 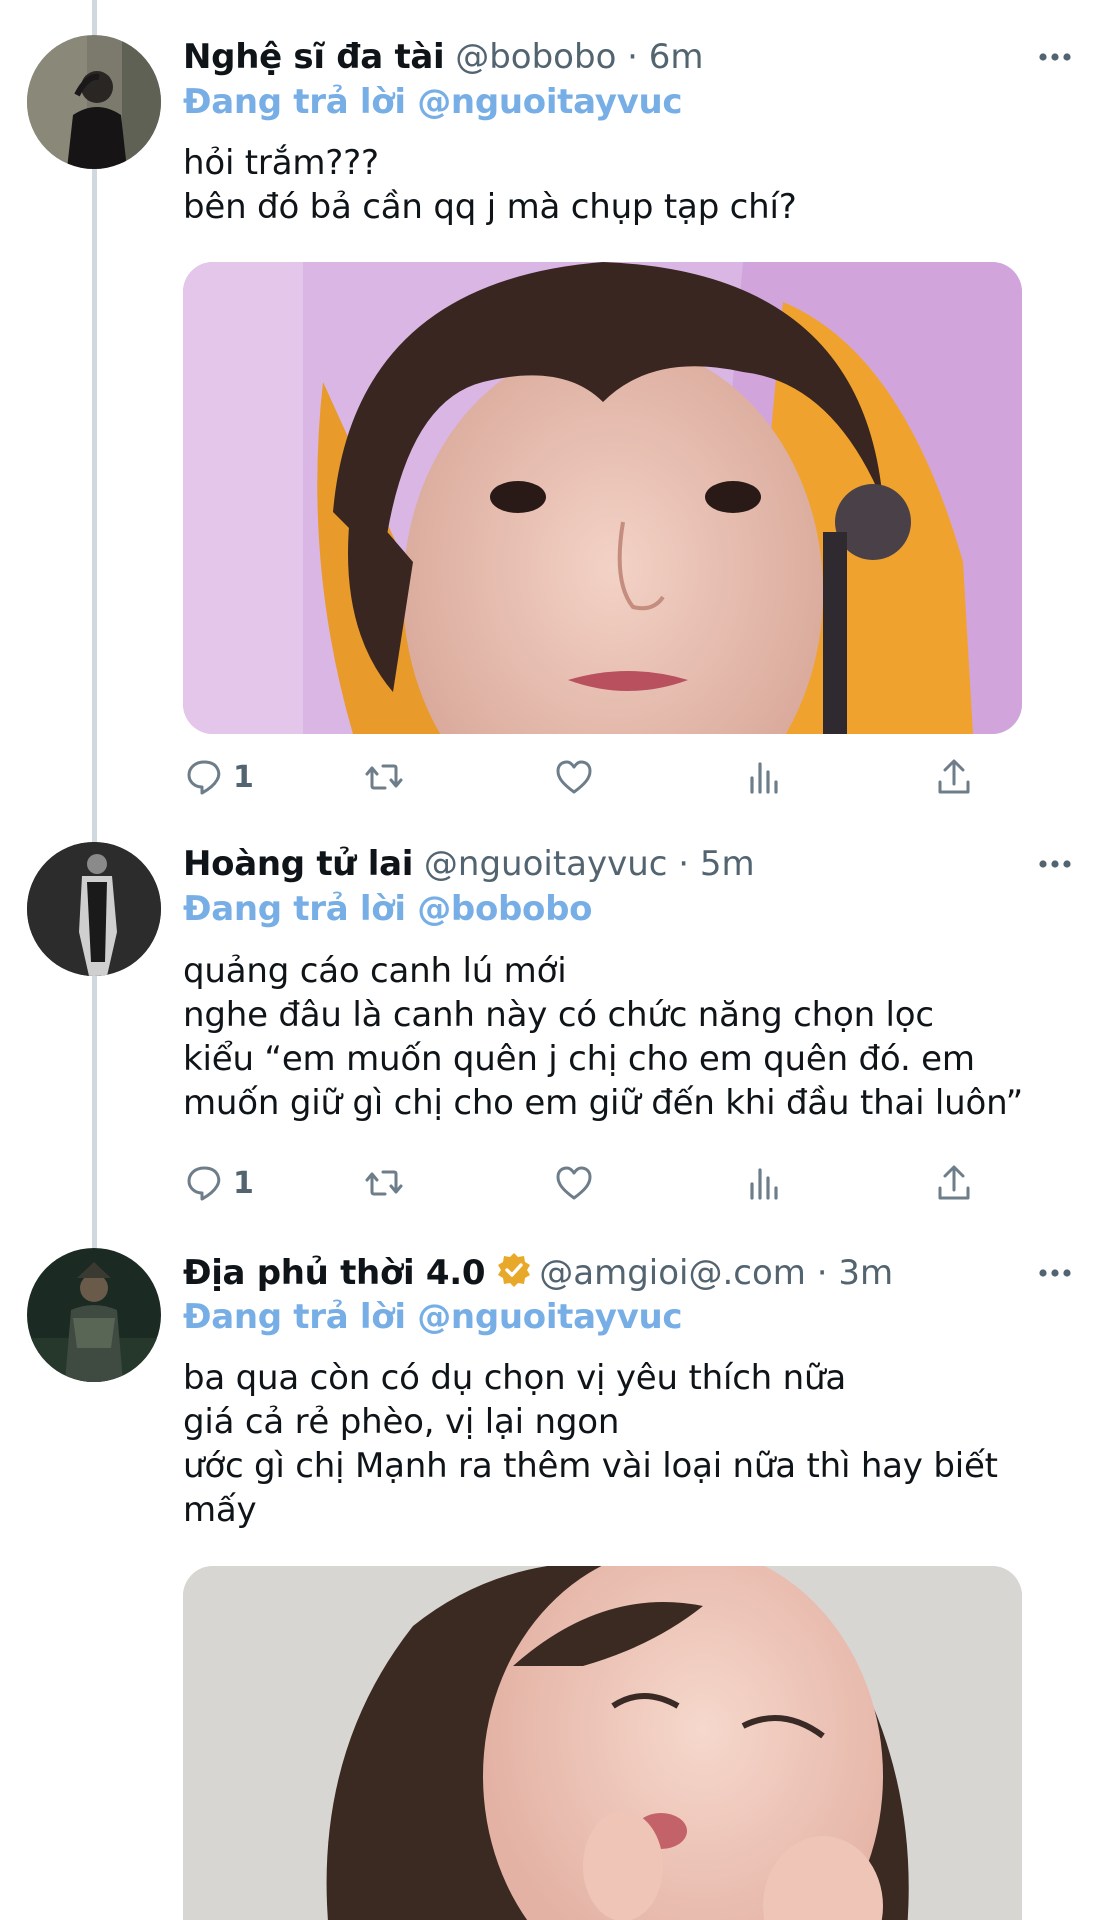 I want to click on tweet-header: Nghệ sĩ đa tài @bobobo · 6m, so click(x=631, y=57).